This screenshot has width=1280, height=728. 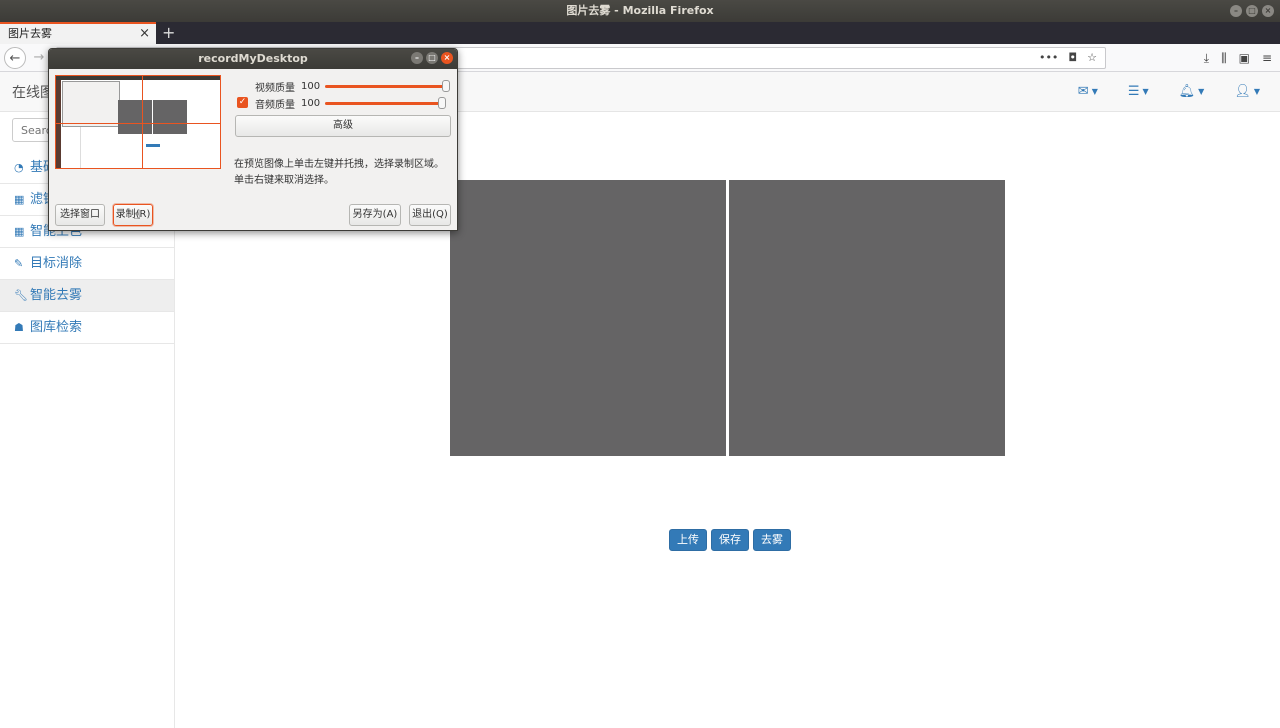 What do you see at coordinates (56, 327) in the screenshot?
I see `sidebar-item-label: 图库检索` at bounding box center [56, 327].